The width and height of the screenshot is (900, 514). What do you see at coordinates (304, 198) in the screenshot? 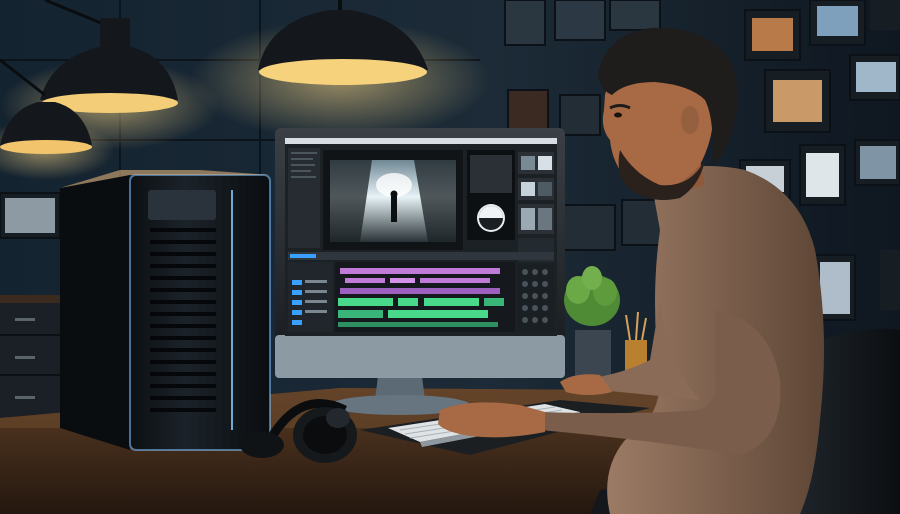
I see `media-bin-panel` at bounding box center [304, 198].